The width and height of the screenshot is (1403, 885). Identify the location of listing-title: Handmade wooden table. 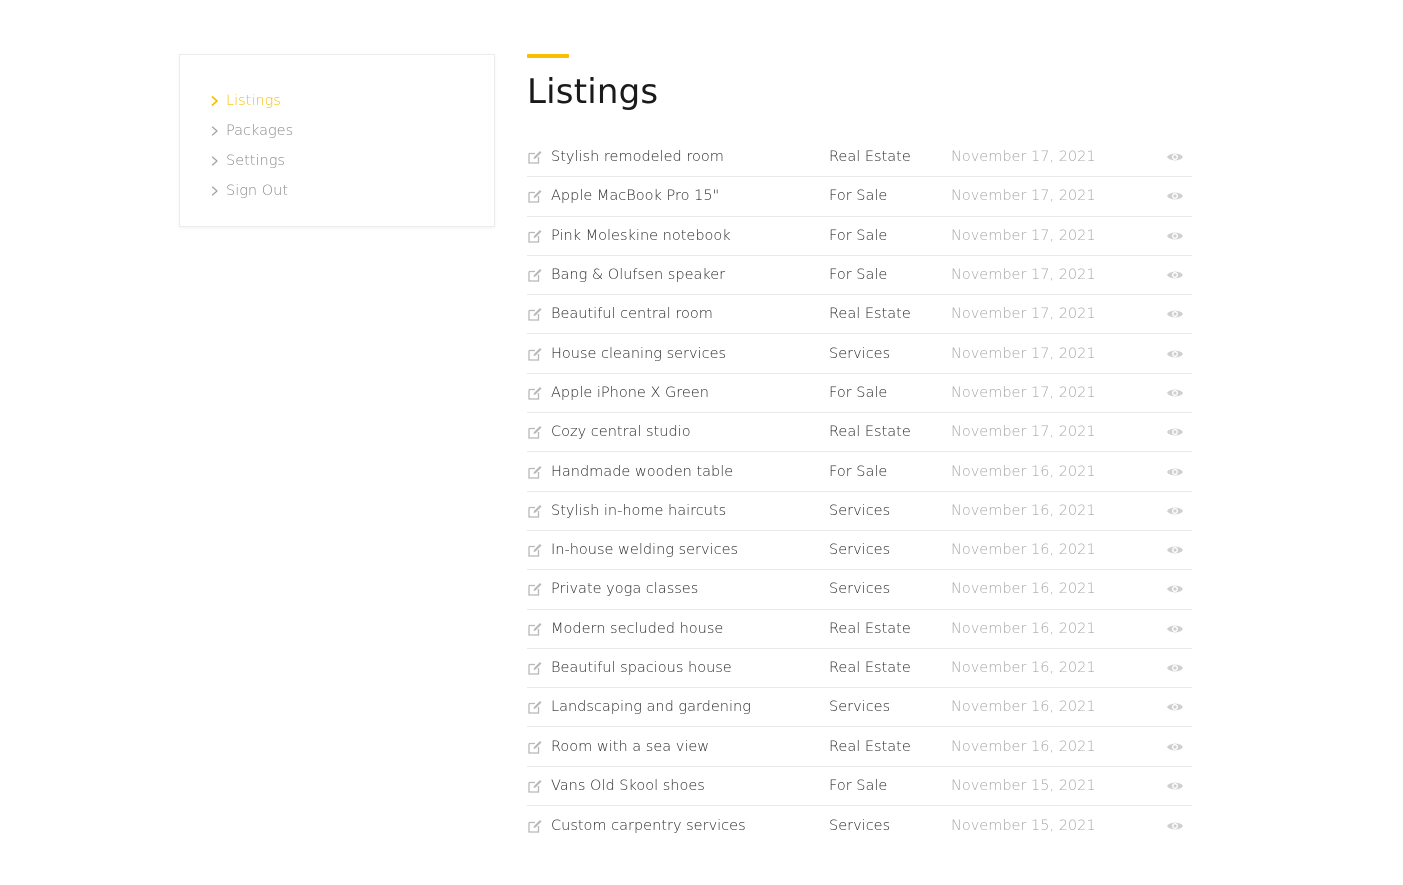
(690, 472).